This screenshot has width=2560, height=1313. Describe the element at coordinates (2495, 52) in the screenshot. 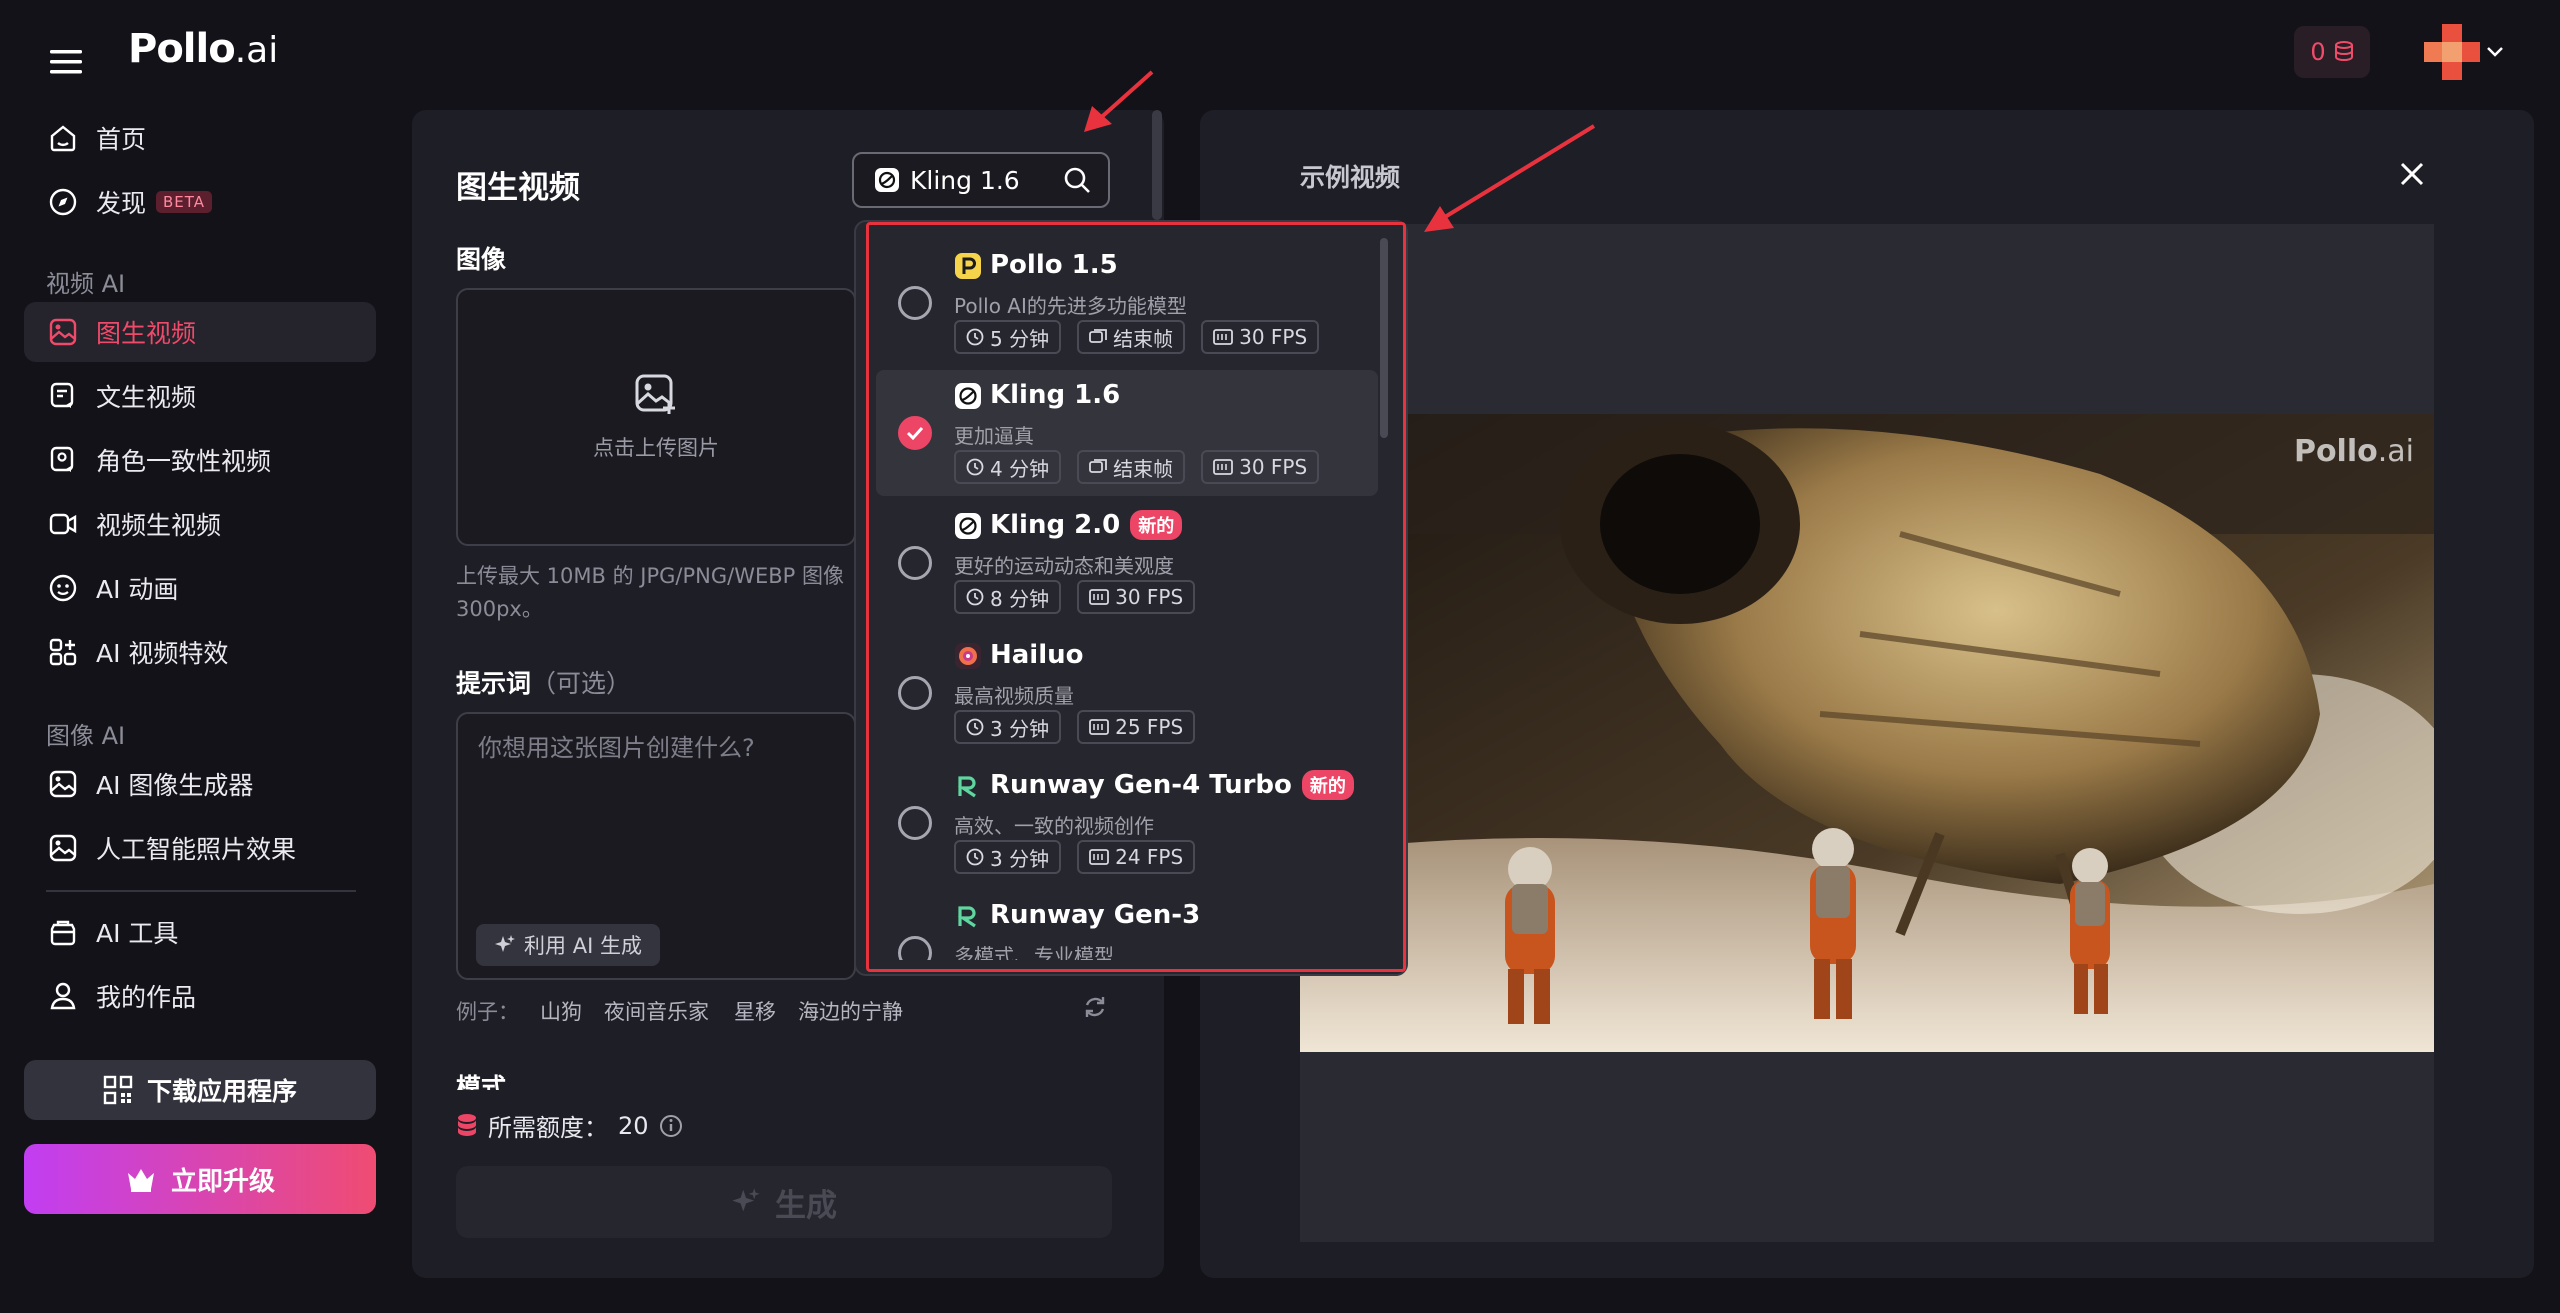

I see `chevron-down-icon` at that location.